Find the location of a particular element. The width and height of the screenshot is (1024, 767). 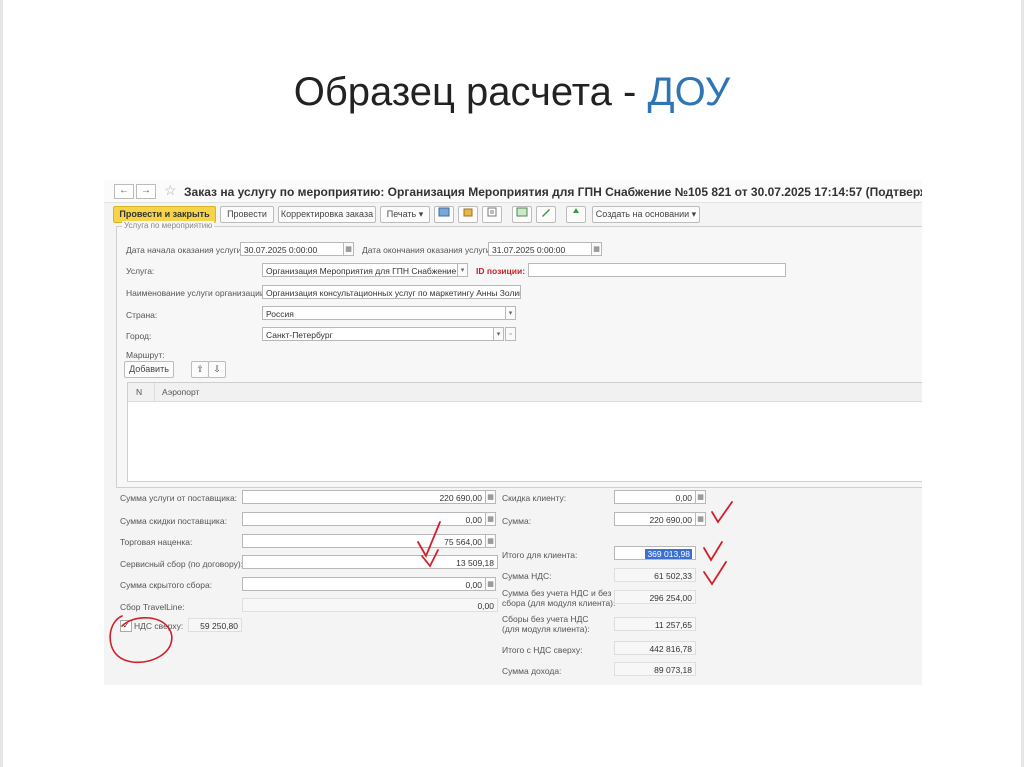

forward-button: → is located at coordinates (146, 191).